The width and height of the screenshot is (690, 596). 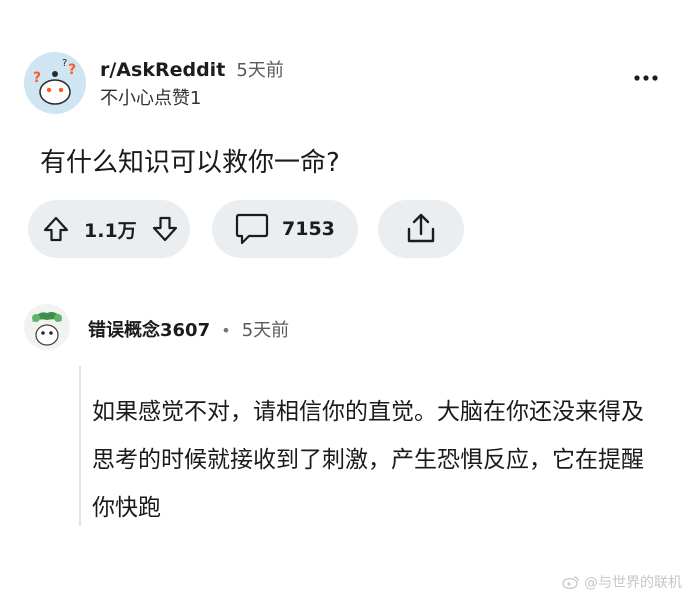 I want to click on weibo-icon, so click(x=570, y=582).